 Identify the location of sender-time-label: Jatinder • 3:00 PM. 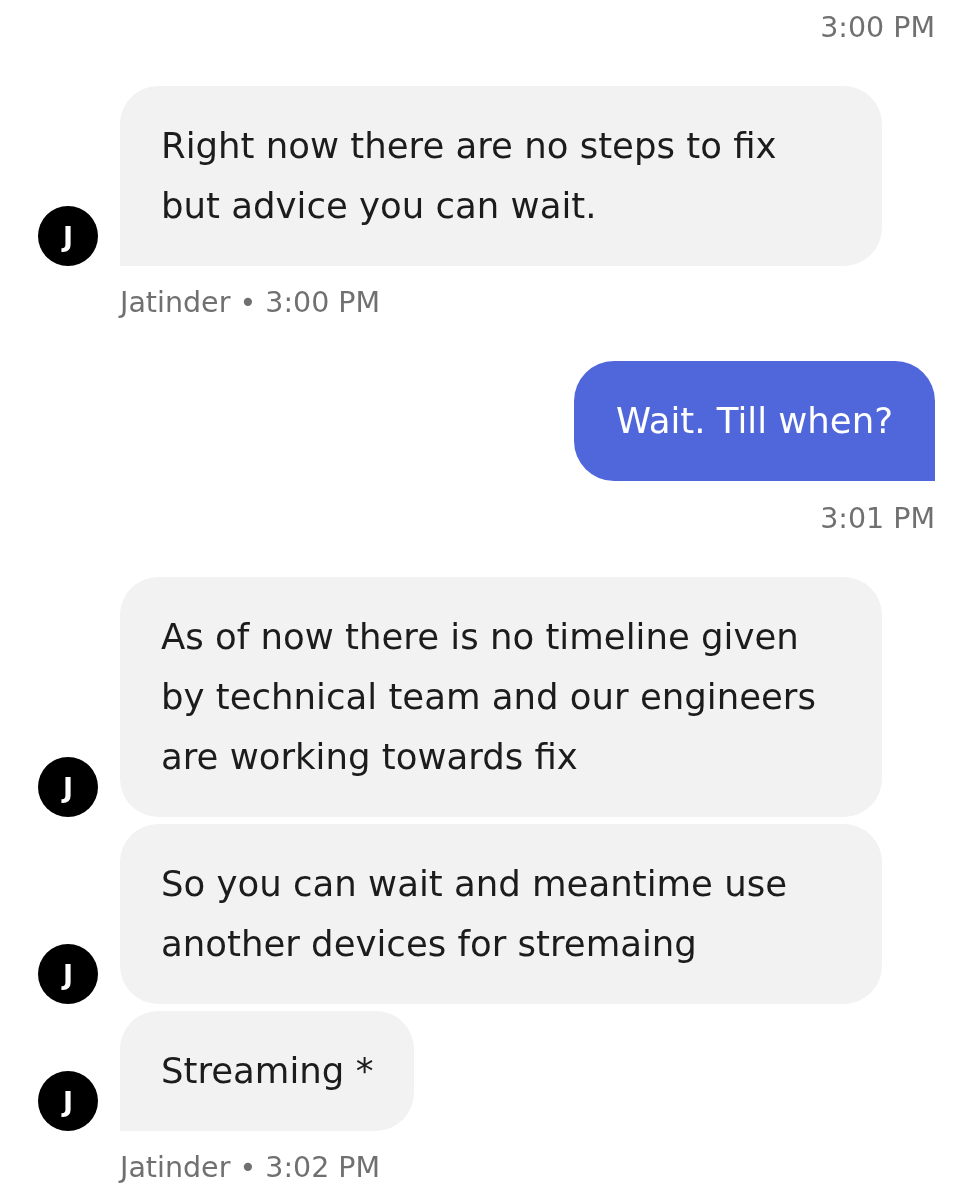
(250, 303).